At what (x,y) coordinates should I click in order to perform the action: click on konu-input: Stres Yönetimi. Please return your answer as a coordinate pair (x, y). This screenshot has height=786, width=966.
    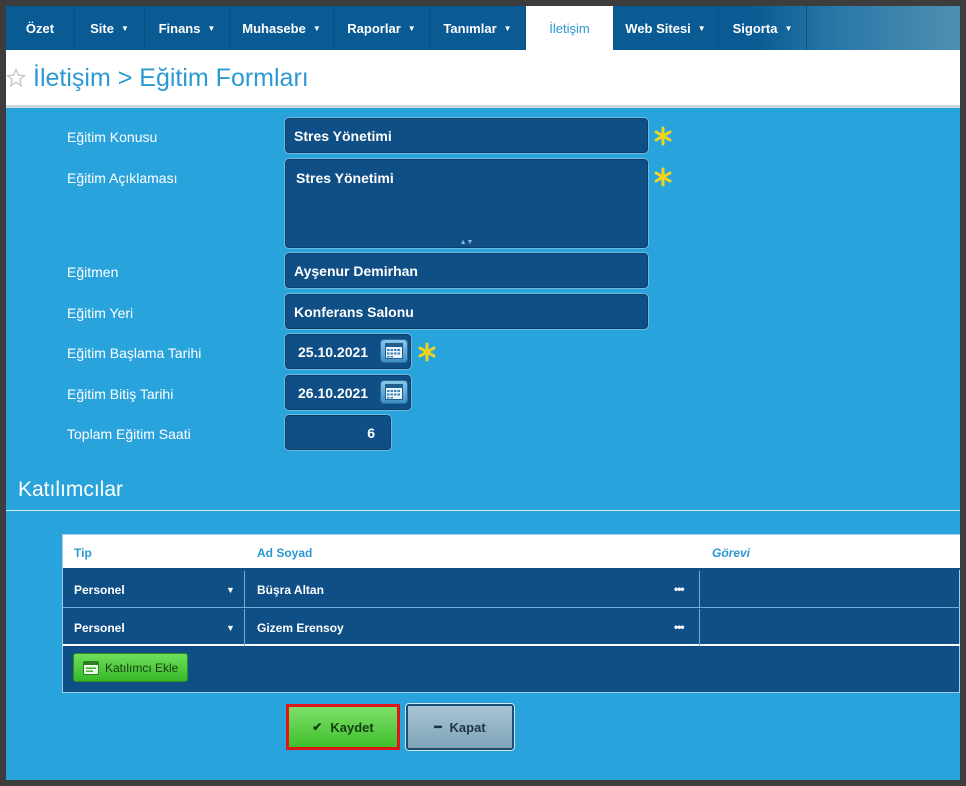
    Looking at the image, I should click on (466, 135).